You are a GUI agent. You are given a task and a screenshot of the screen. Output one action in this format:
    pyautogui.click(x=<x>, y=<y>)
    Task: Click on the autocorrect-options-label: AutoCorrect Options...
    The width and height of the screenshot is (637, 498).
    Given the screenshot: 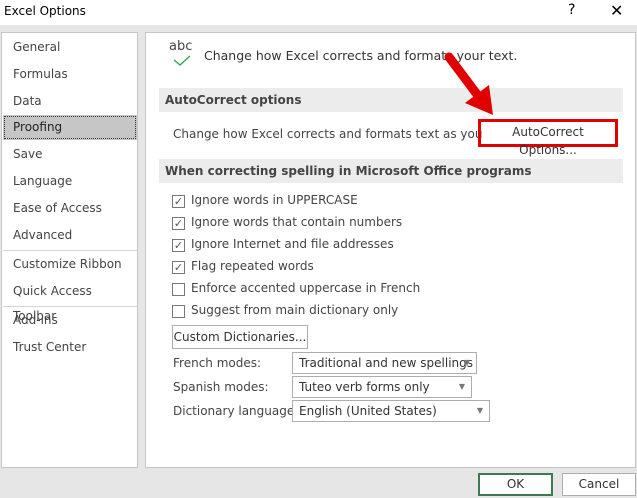 What is the action you would take?
    pyautogui.click(x=548, y=141)
    